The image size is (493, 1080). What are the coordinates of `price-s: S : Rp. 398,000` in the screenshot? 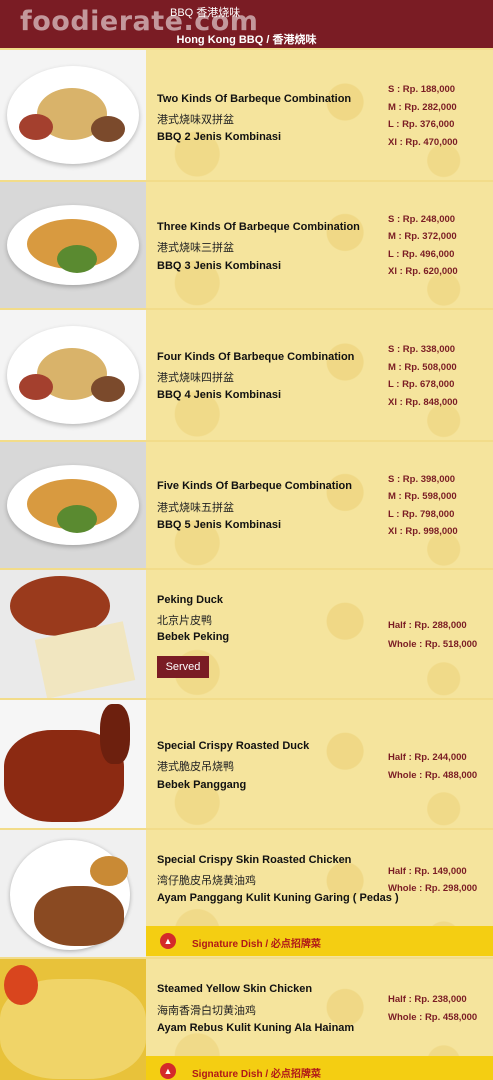 It's located at (422, 479).